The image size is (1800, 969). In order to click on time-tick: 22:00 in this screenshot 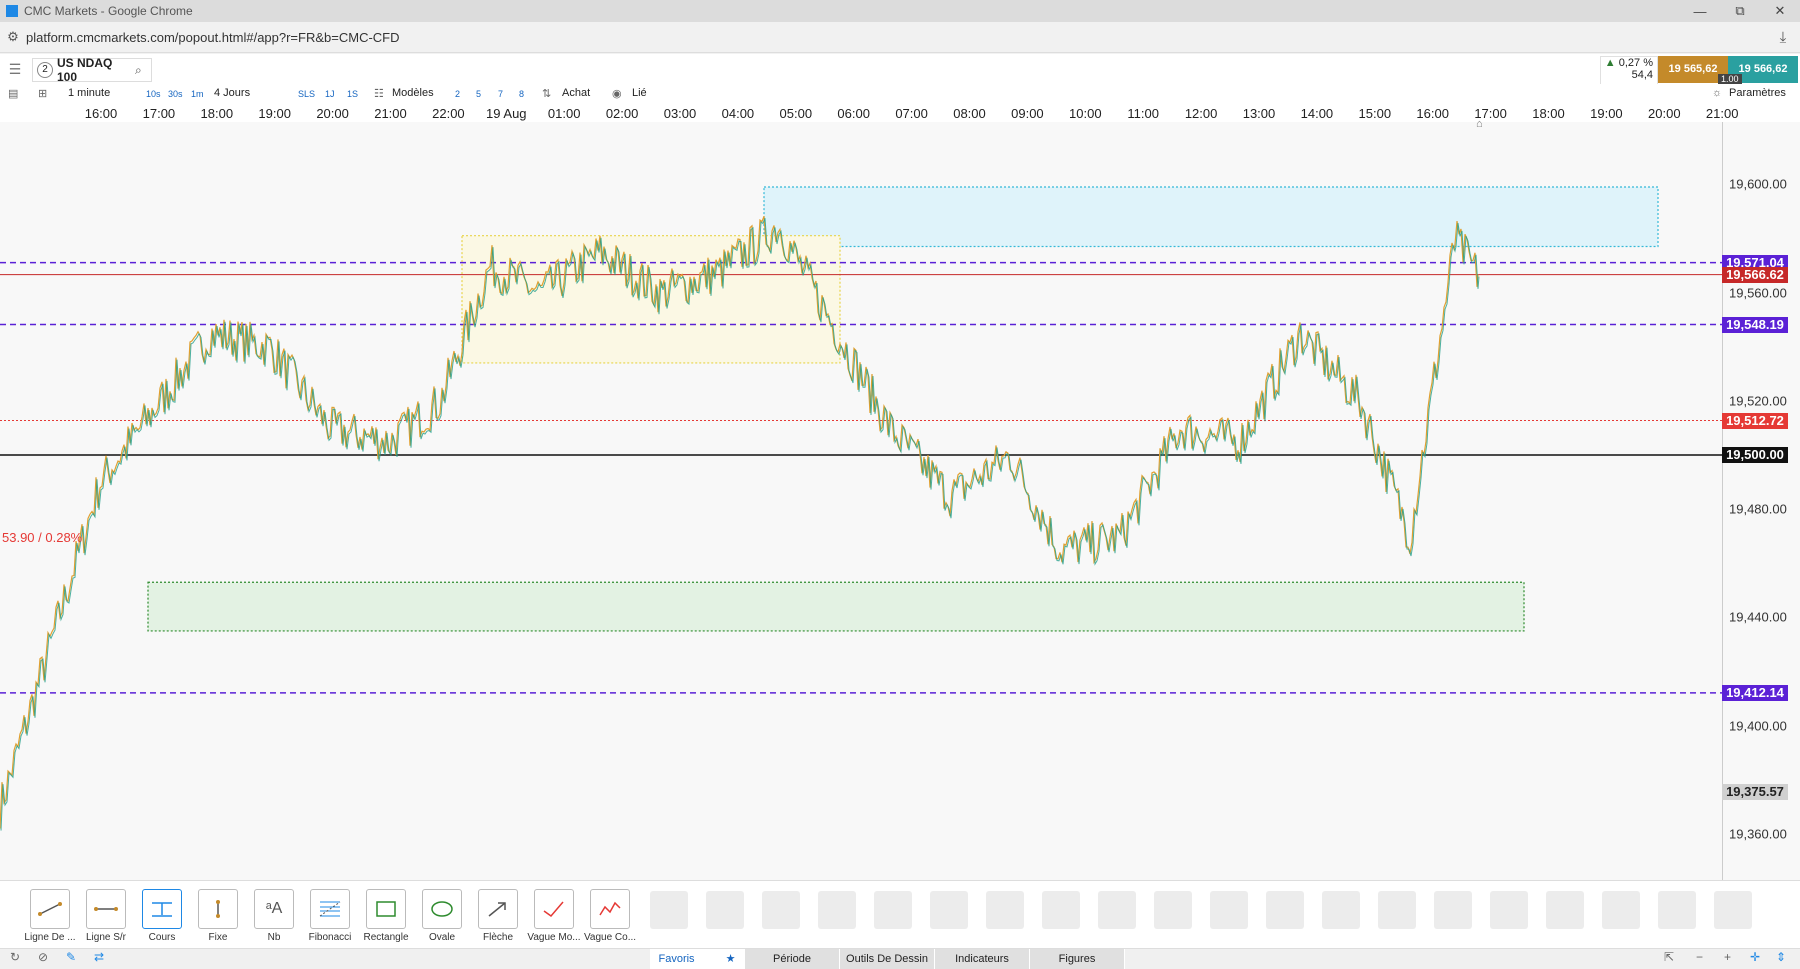, I will do `click(448, 113)`.